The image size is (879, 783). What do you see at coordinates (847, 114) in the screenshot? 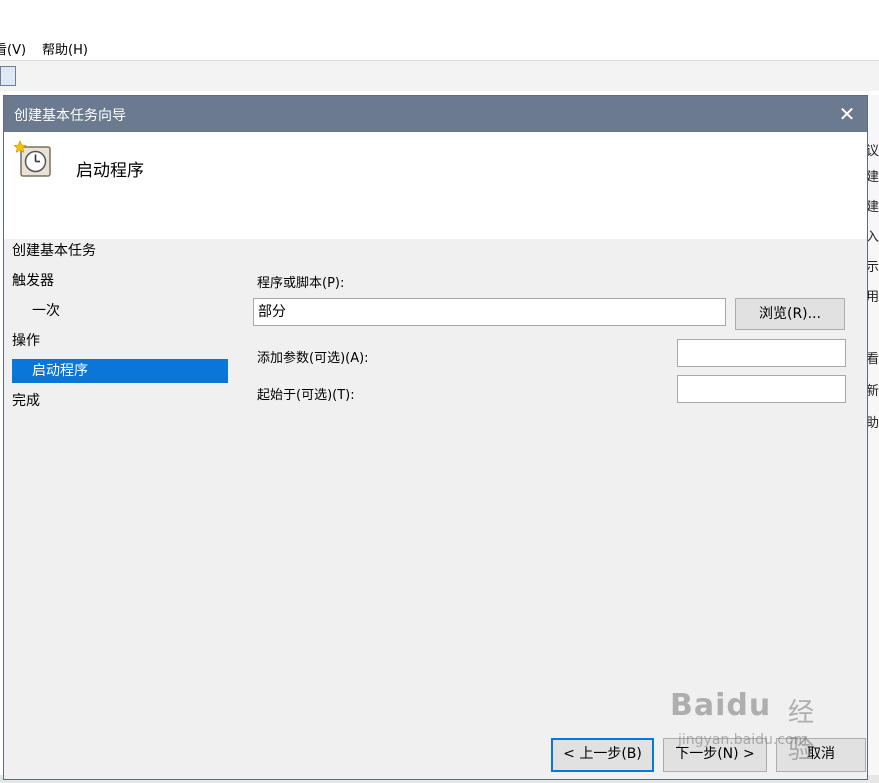
I see `close-button: ✕` at bounding box center [847, 114].